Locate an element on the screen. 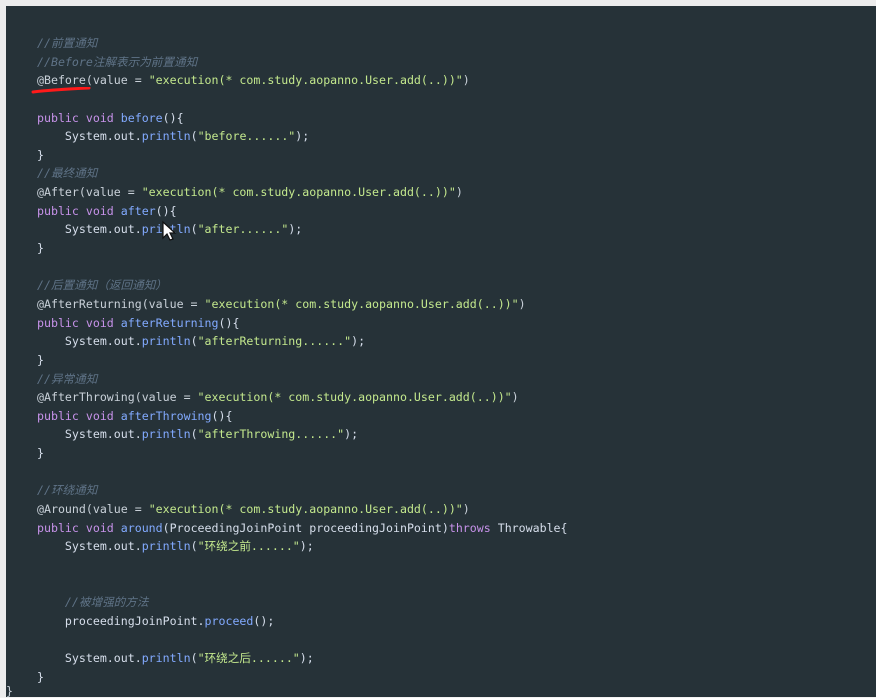  code-token-comment: //最终通知 is located at coordinates (67, 173).